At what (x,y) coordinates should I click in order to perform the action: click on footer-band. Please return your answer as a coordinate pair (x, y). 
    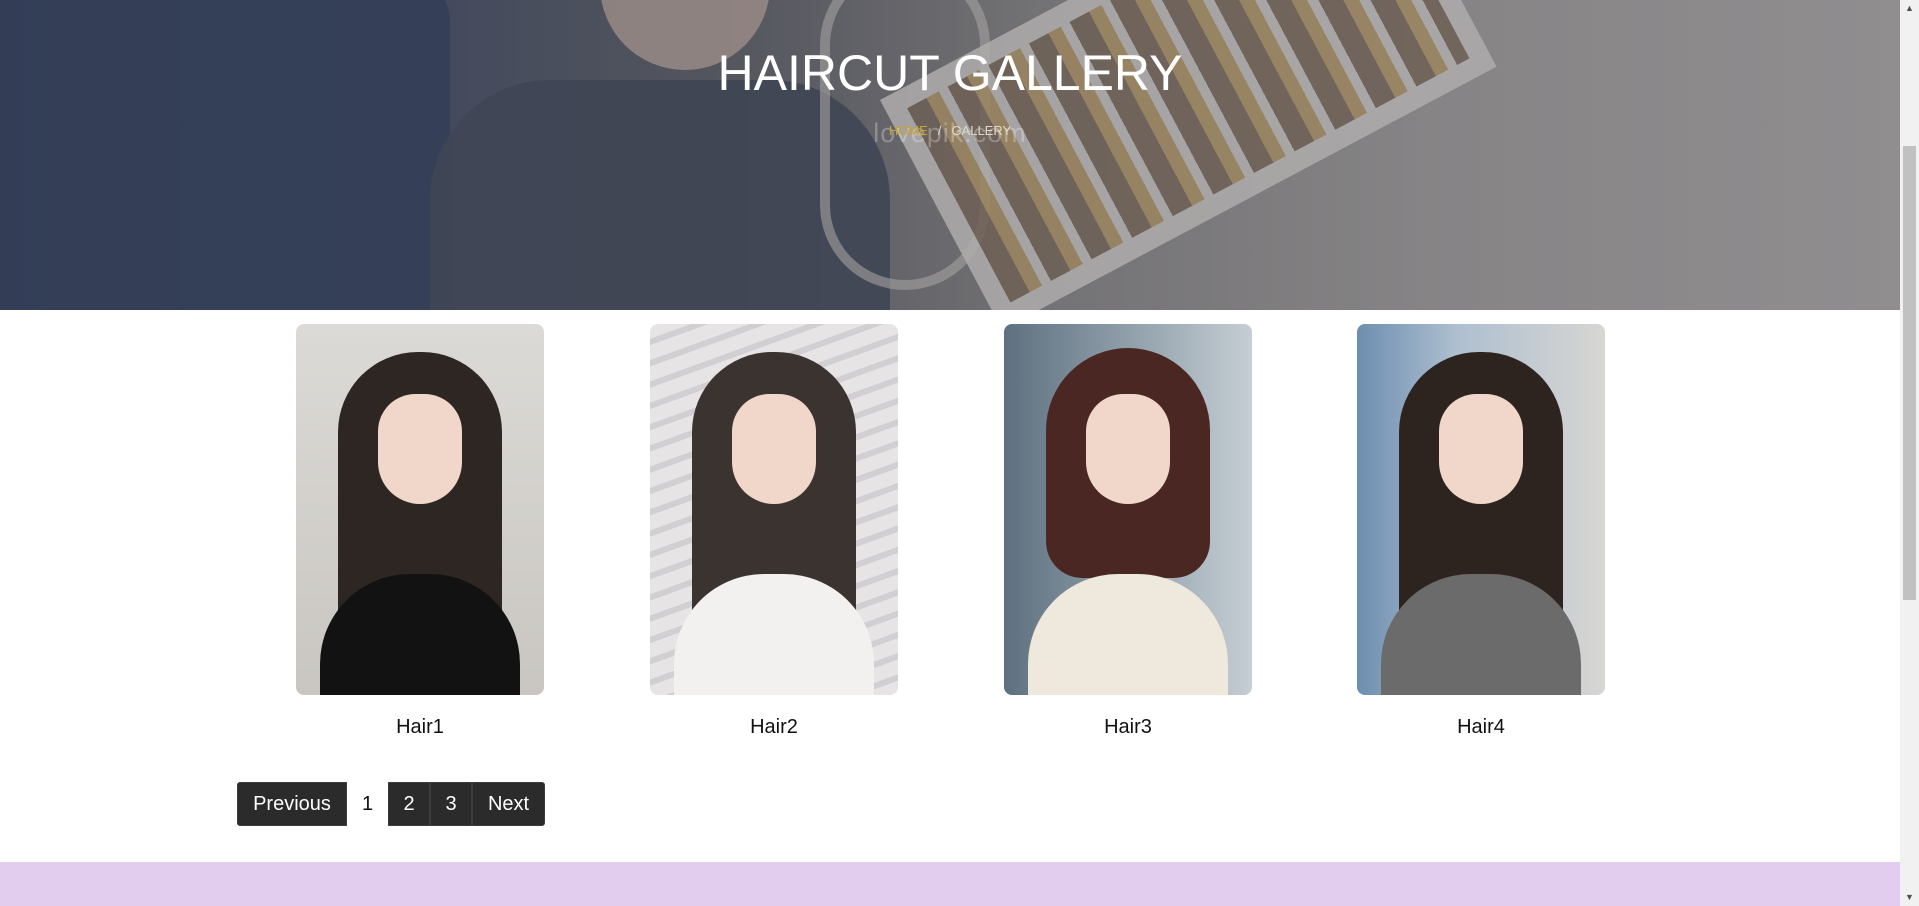
    Looking at the image, I should click on (950, 884).